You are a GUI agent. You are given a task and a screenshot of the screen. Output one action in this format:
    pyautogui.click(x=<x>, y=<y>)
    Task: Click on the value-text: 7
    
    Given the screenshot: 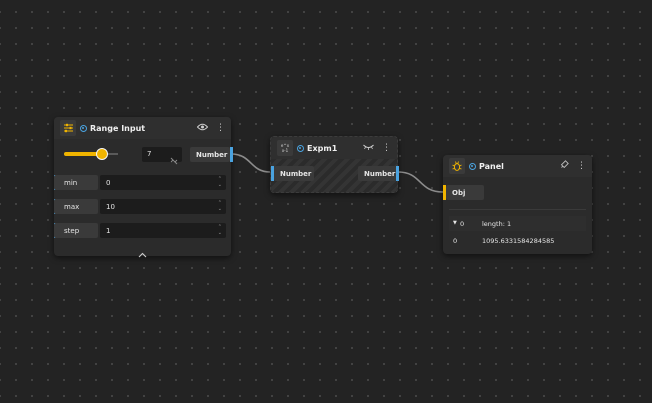 What is the action you would take?
    pyautogui.click(x=149, y=154)
    